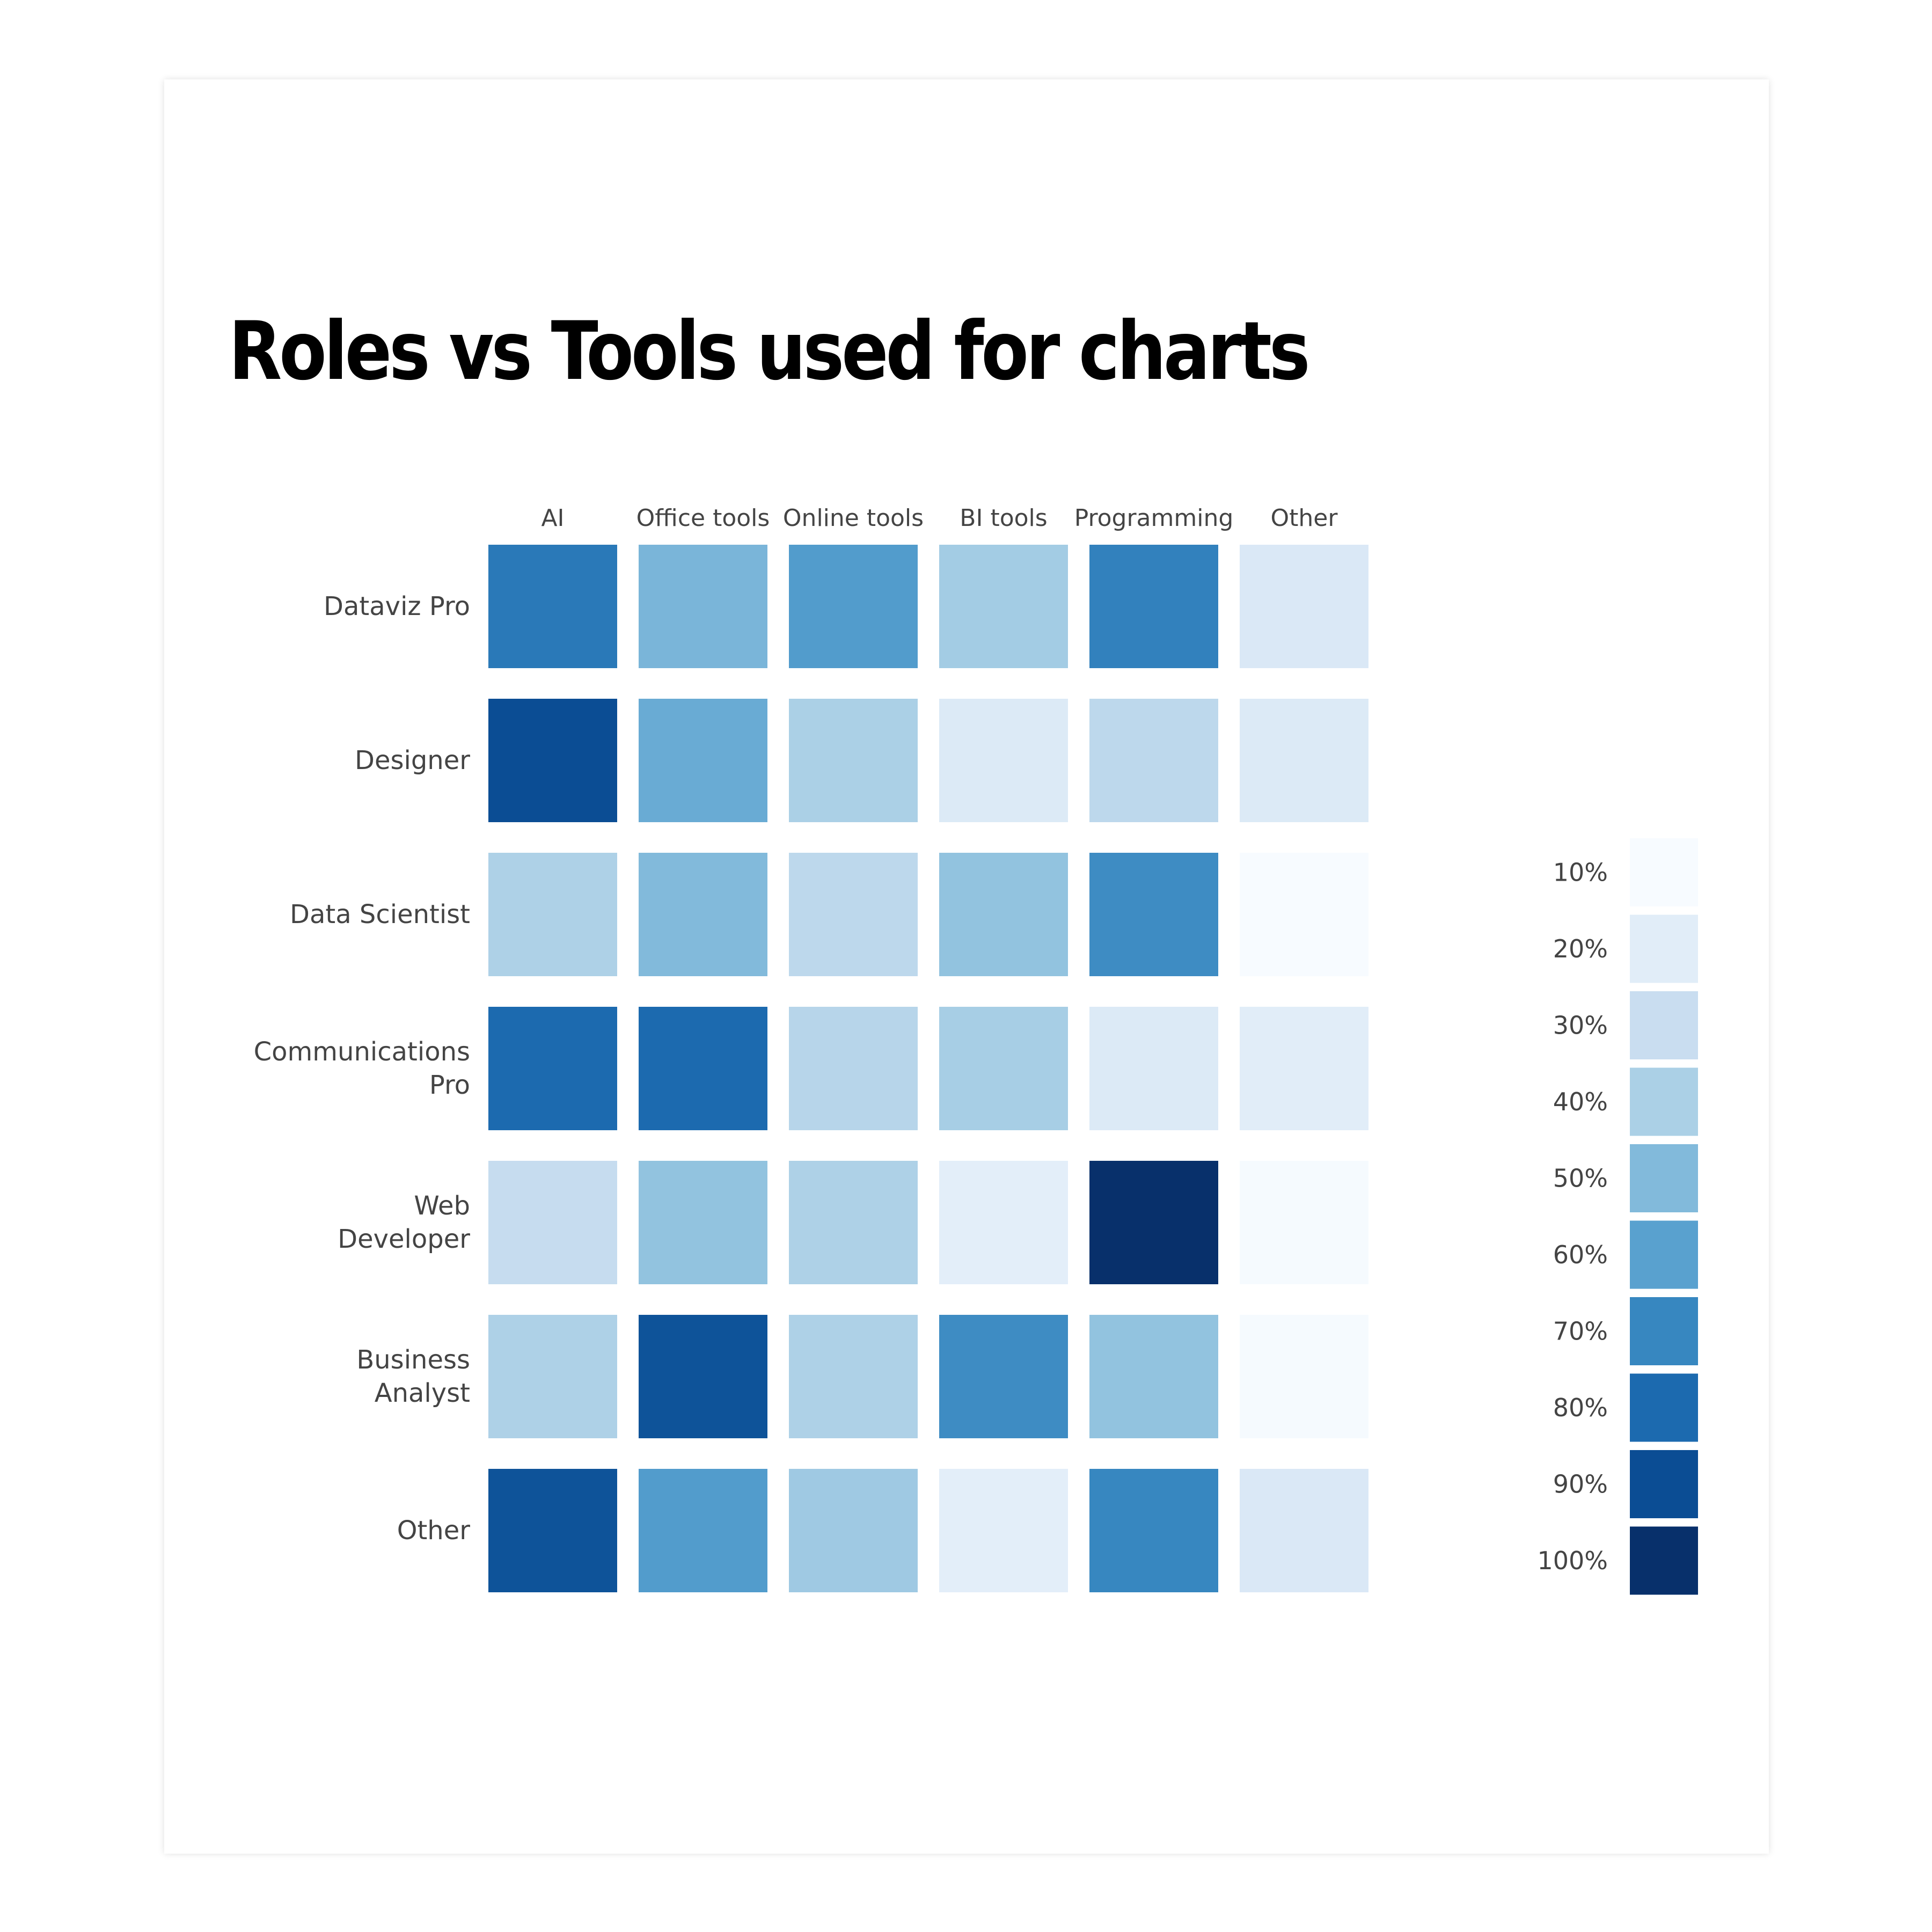  Describe the element at coordinates (1580, 1331) in the screenshot. I see `legend-label: 70%` at that location.